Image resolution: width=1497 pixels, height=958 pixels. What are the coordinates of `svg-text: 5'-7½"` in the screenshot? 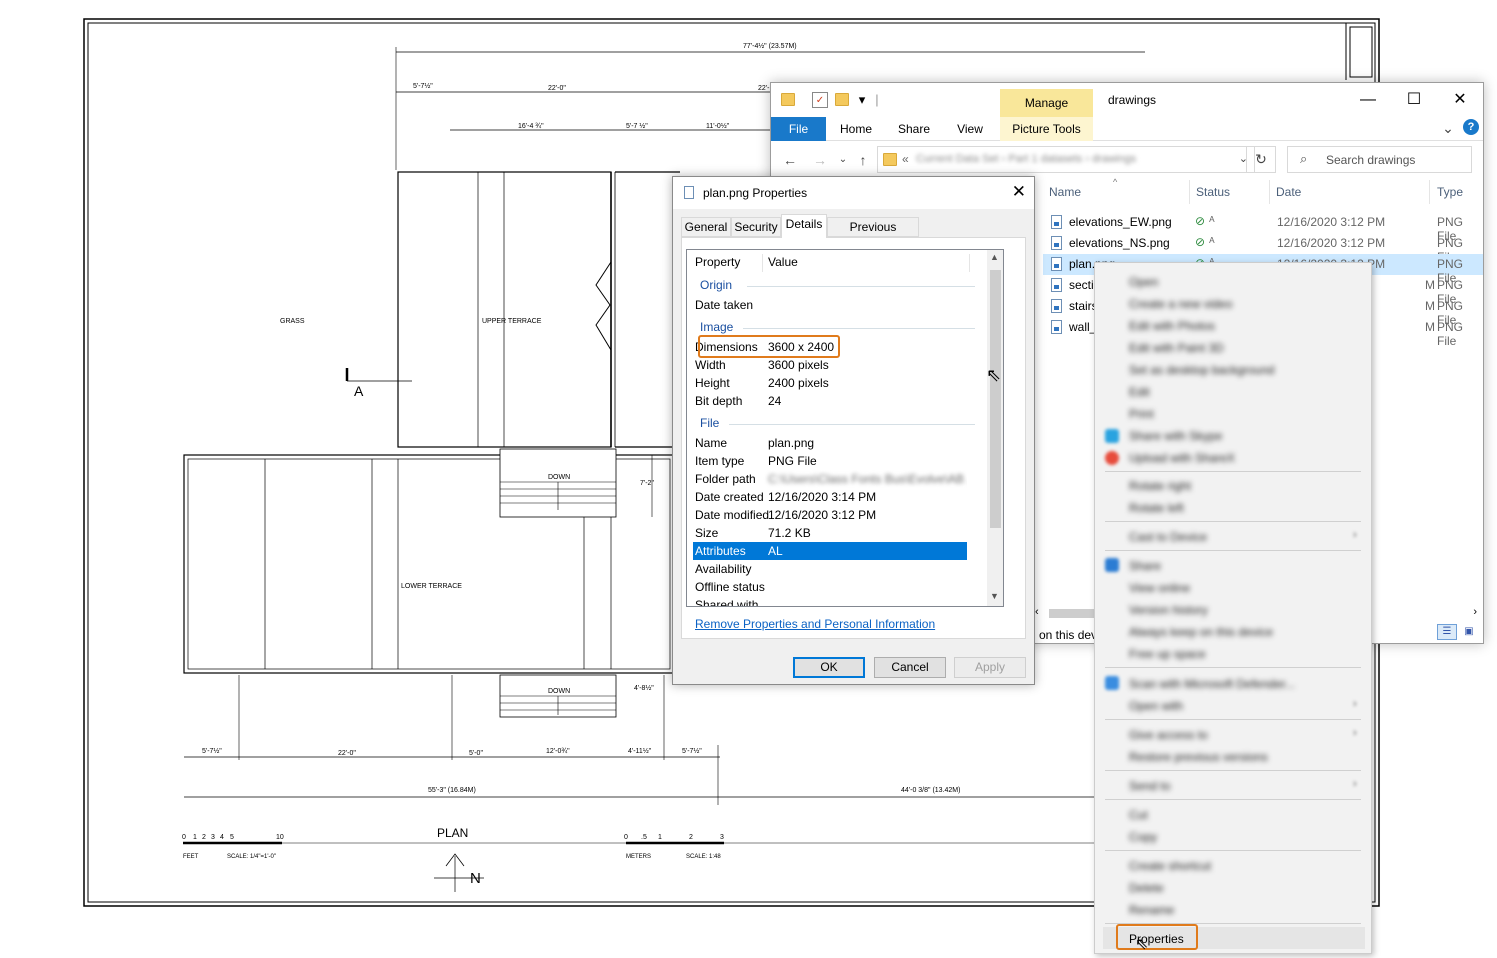 It's located at (423, 86).